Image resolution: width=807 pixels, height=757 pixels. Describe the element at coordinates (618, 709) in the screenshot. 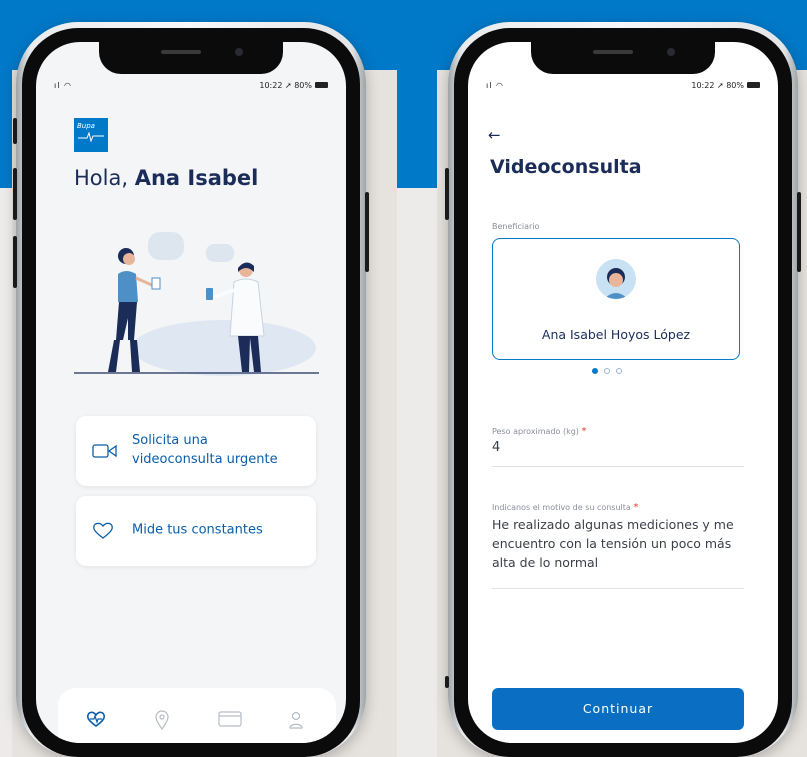

I see `continue-button: Continuar` at that location.